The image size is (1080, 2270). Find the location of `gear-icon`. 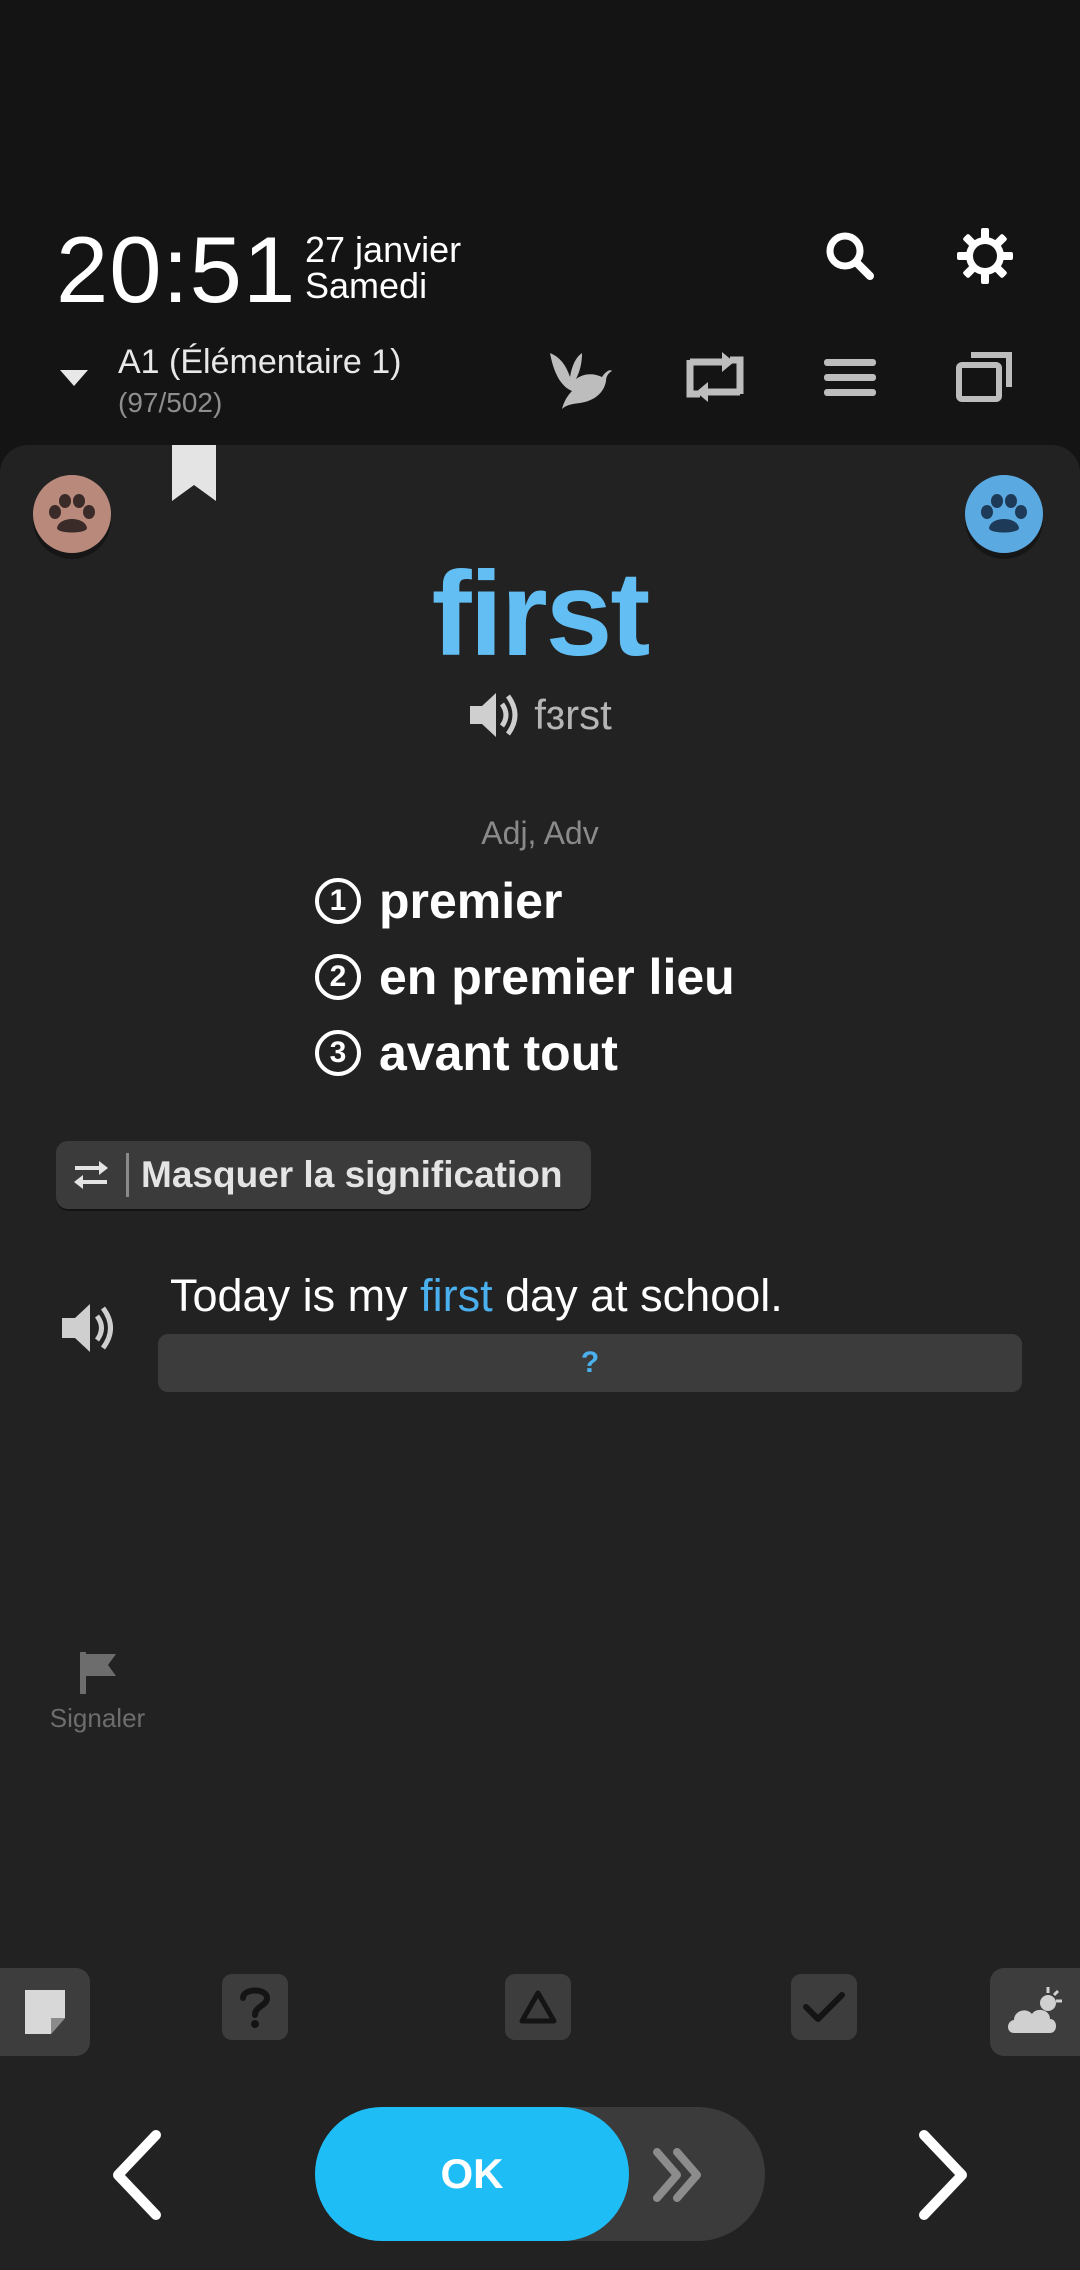

gear-icon is located at coordinates (985, 256).